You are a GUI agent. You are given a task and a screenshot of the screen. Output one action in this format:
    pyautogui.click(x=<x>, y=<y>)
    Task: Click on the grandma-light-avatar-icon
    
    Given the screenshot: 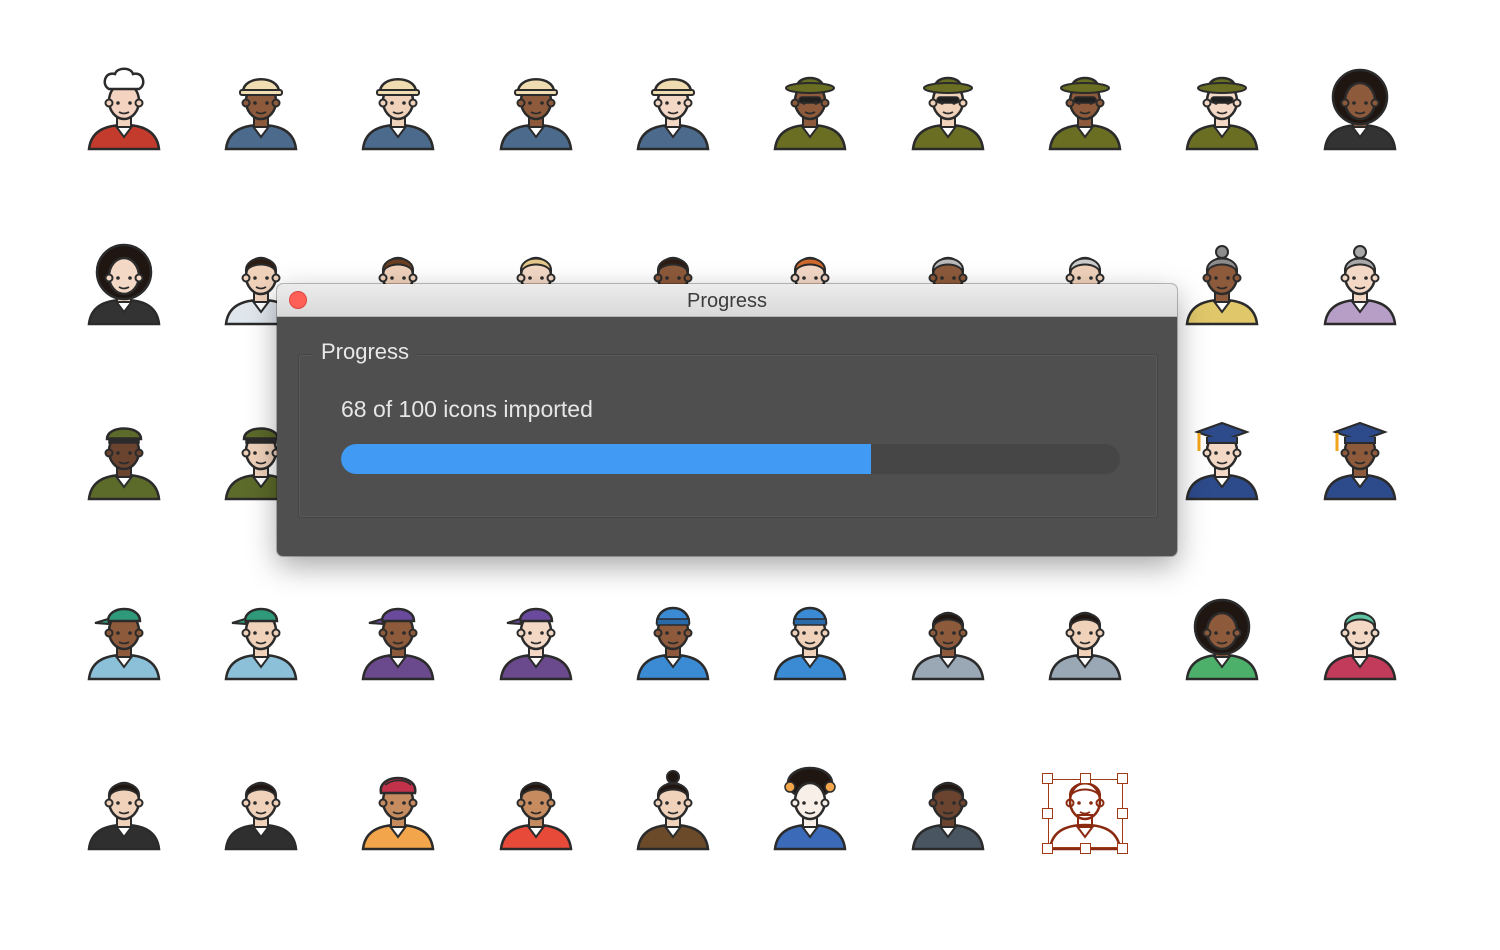 What is the action you would take?
    pyautogui.click(x=1360, y=285)
    